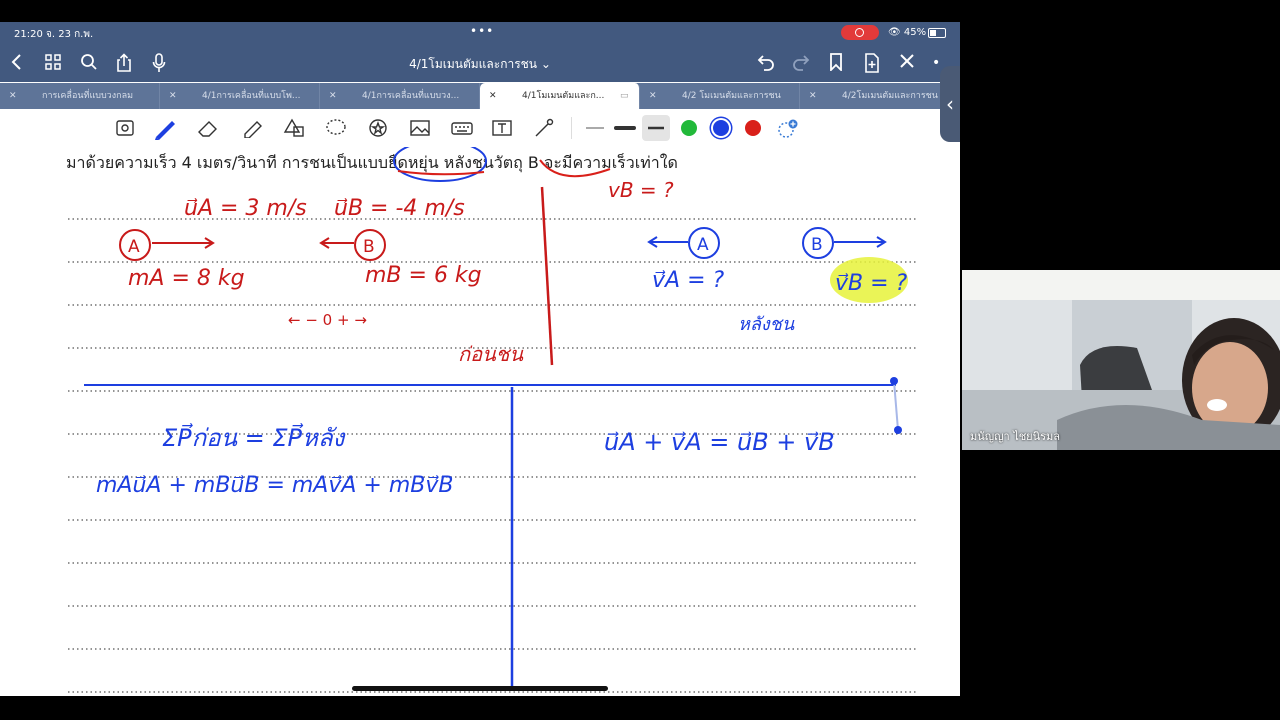  What do you see at coordinates (896, 405) in the screenshot?
I see `selection-handle-line` at bounding box center [896, 405].